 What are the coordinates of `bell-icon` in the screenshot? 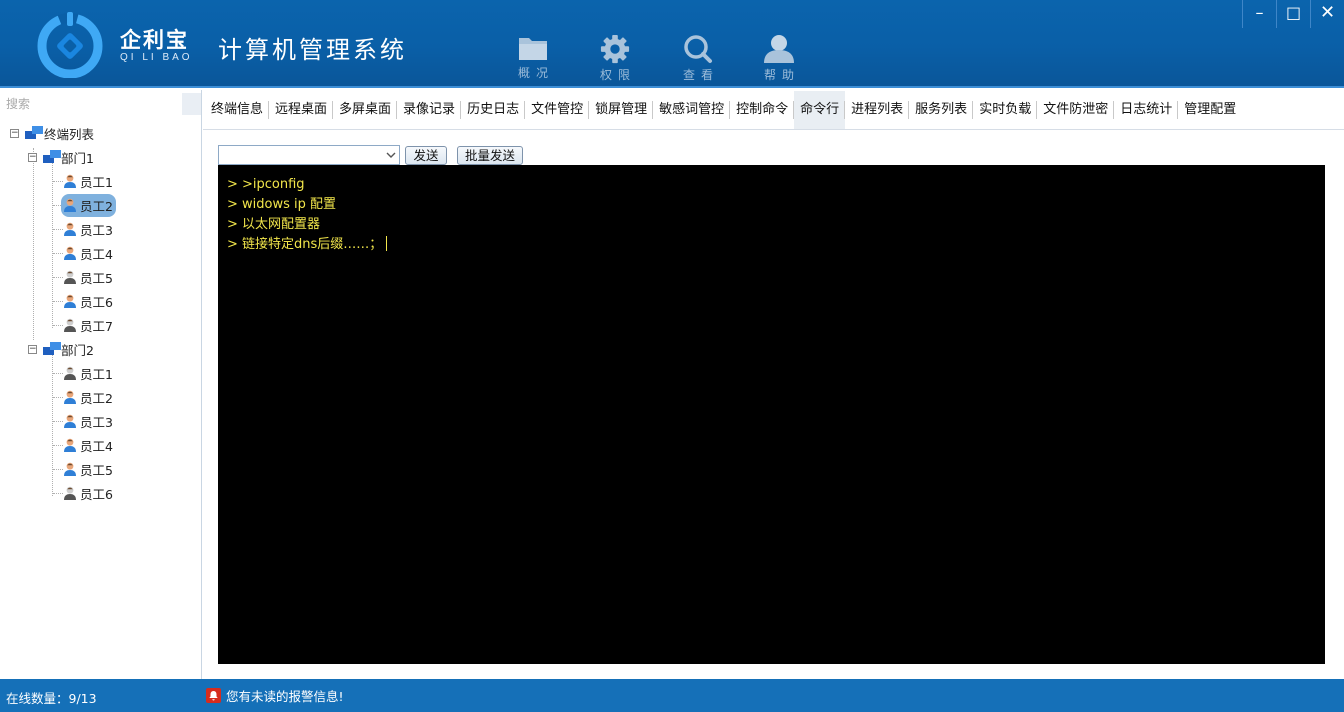 It's located at (213, 695).